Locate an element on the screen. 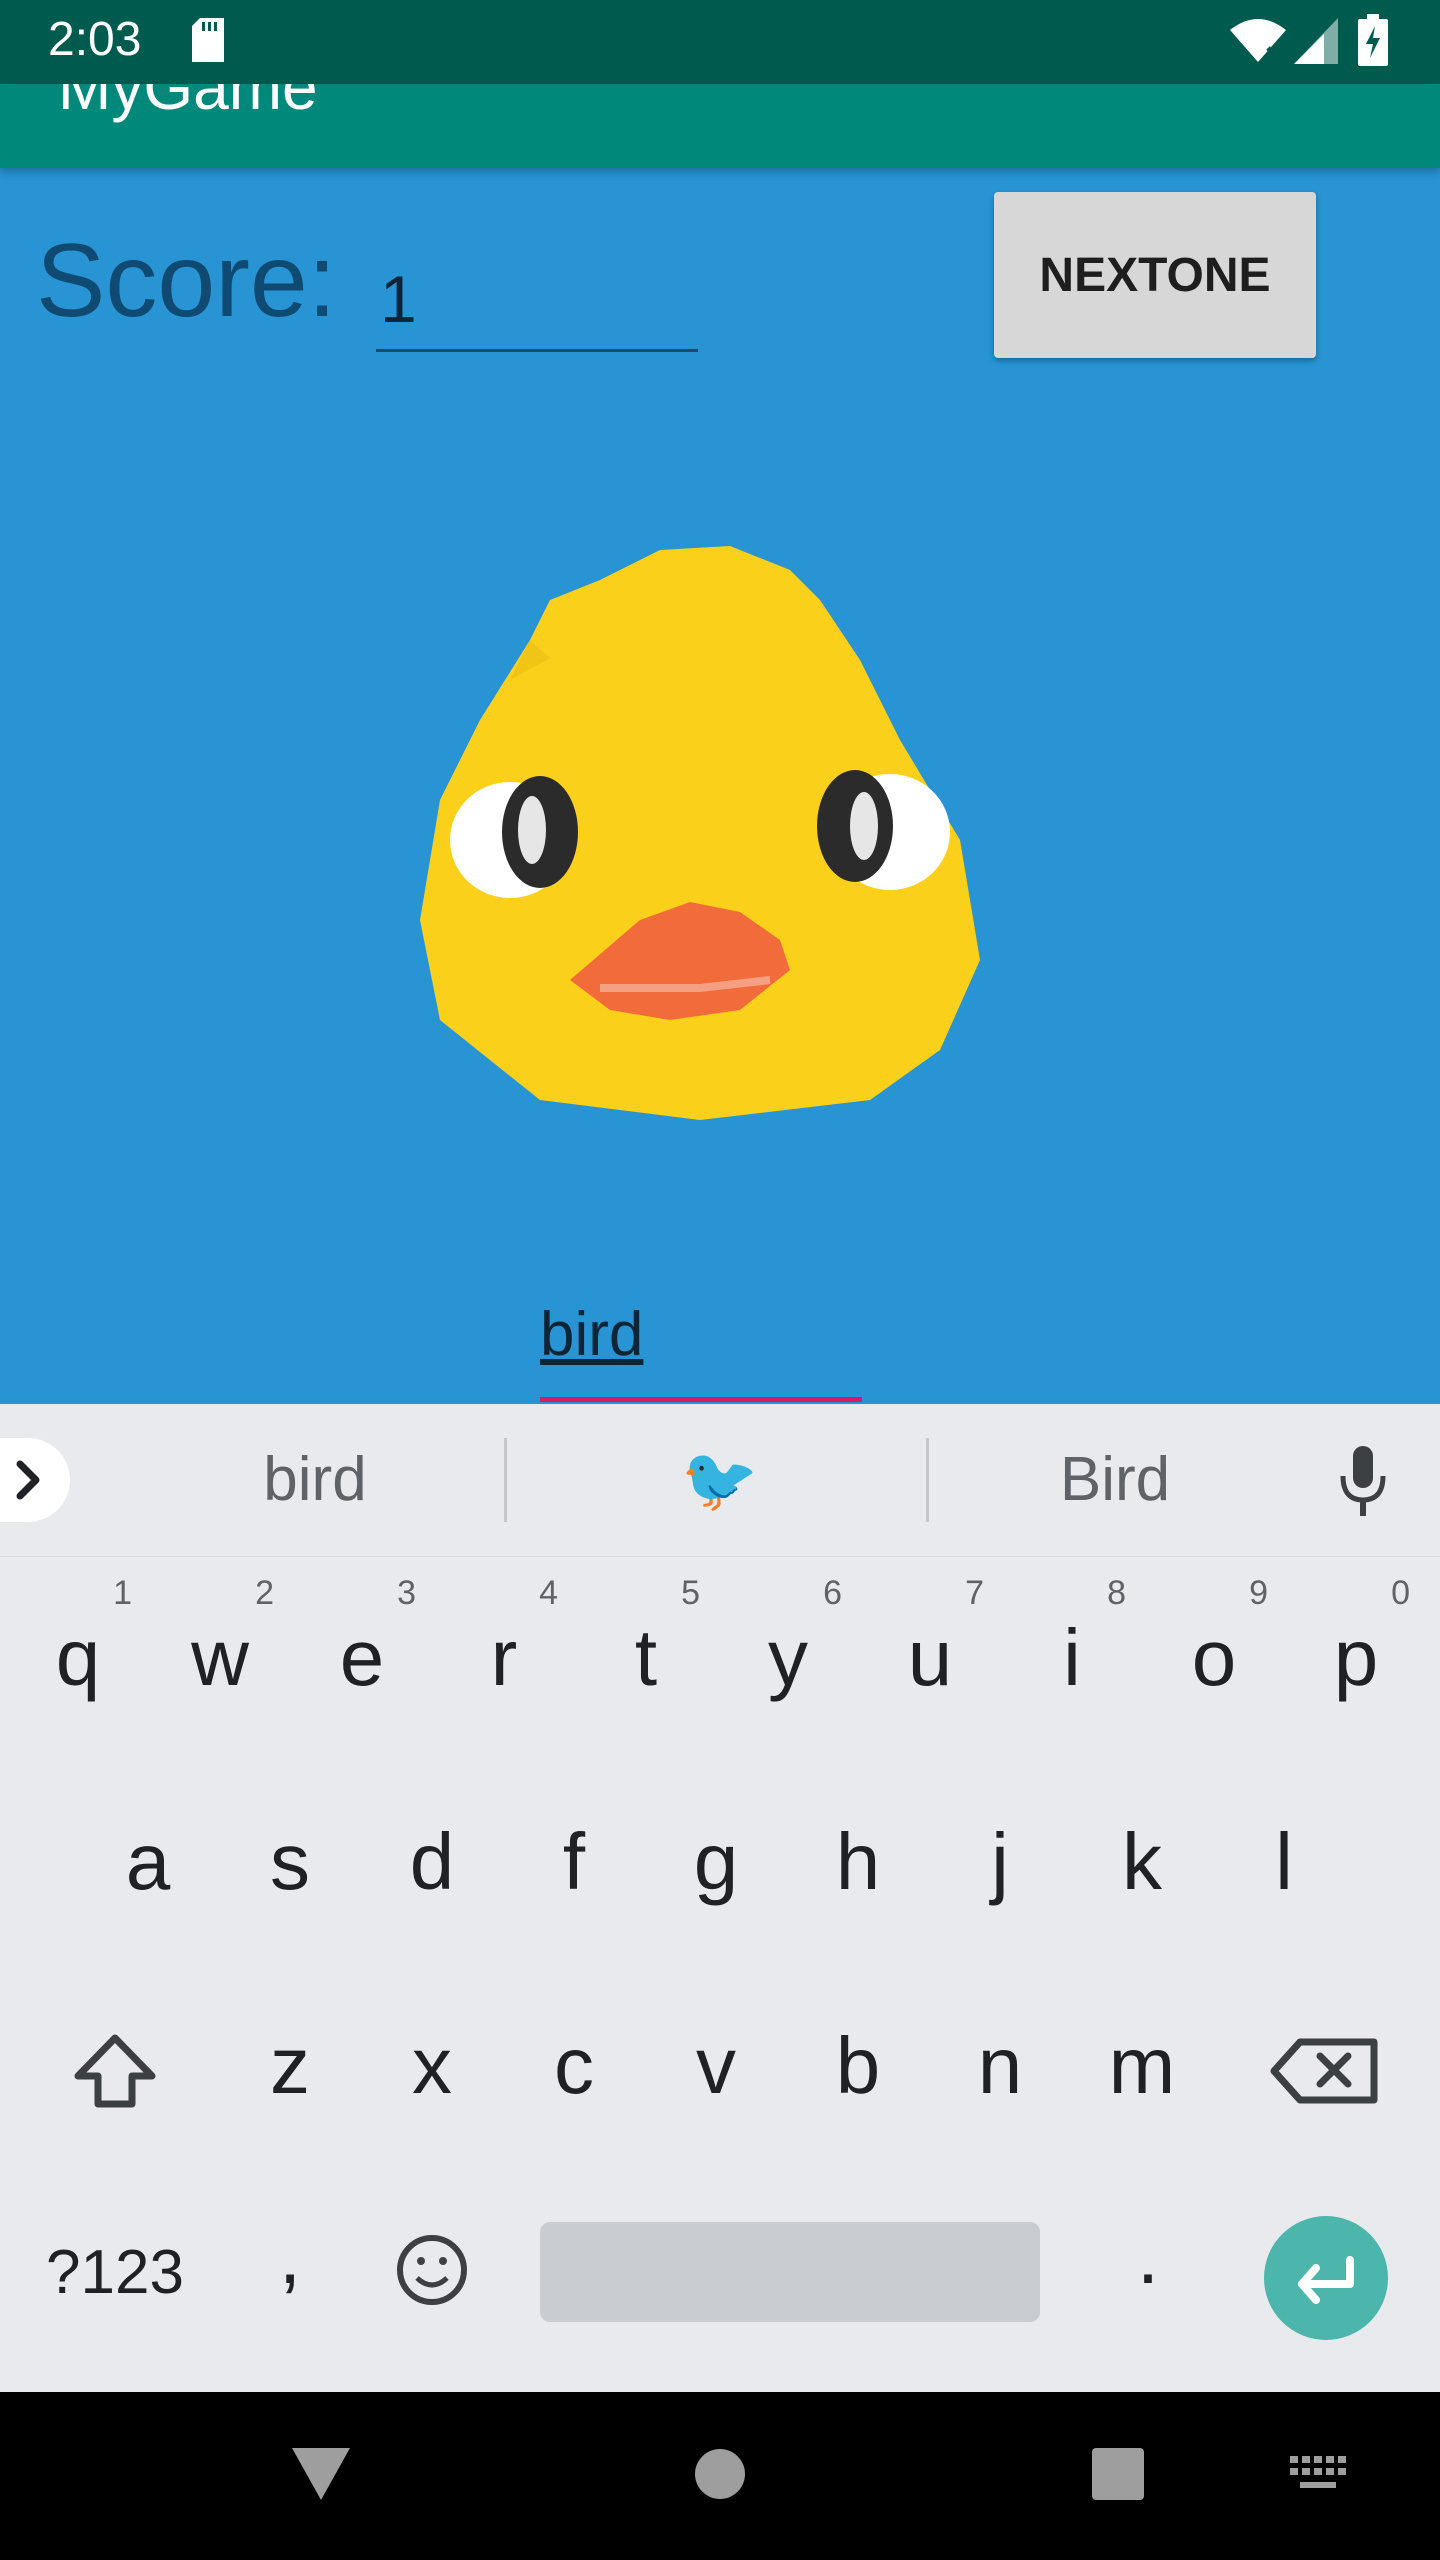 This screenshot has width=1440, height=2560. shift-key is located at coordinates (115, 2059).